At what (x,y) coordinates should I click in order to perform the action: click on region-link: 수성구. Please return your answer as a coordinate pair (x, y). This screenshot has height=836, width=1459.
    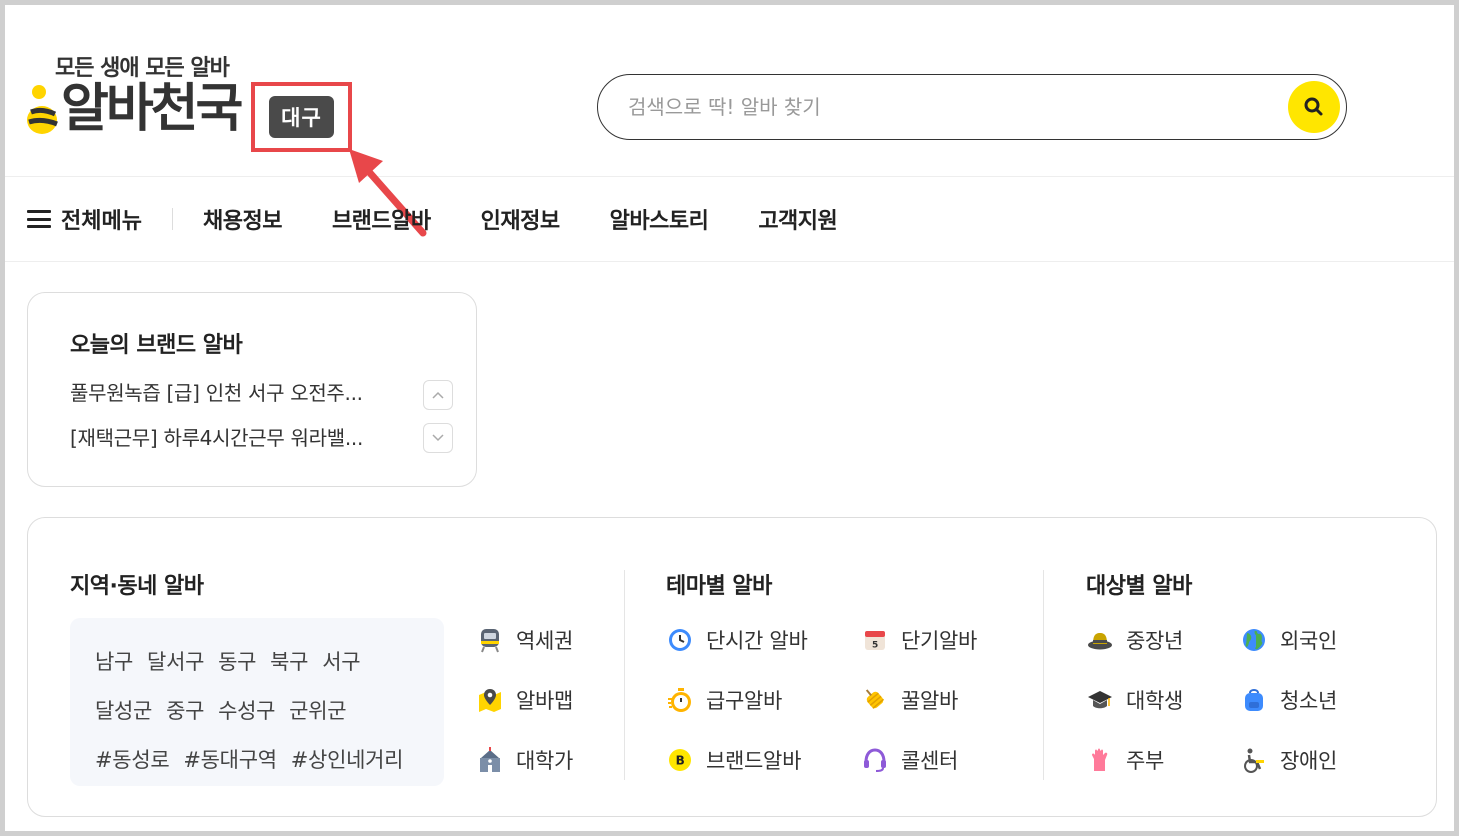
    Looking at the image, I should click on (246, 710).